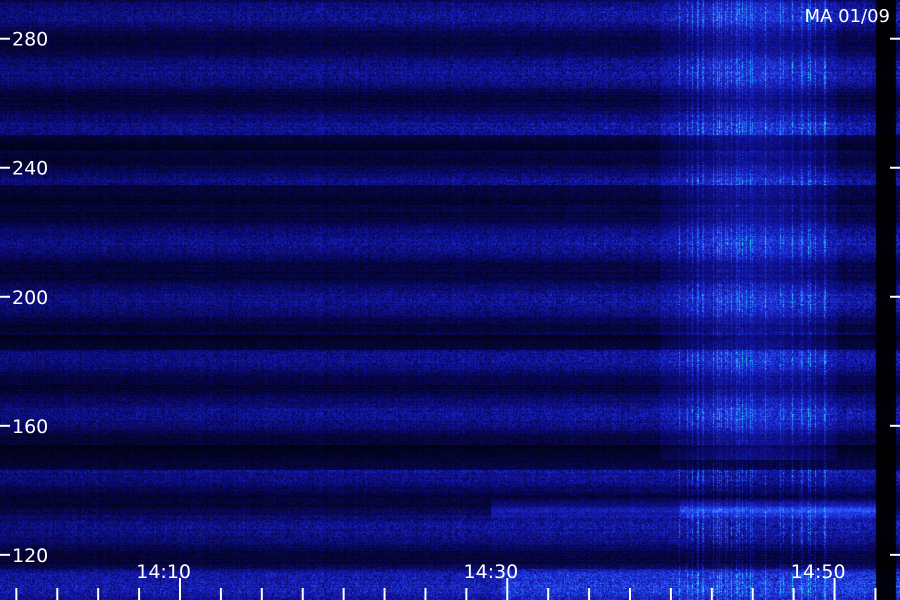 The height and width of the screenshot is (600, 900). Describe the element at coordinates (491, 572) in the screenshot. I see `x-tick-label: 14:30` at that location.